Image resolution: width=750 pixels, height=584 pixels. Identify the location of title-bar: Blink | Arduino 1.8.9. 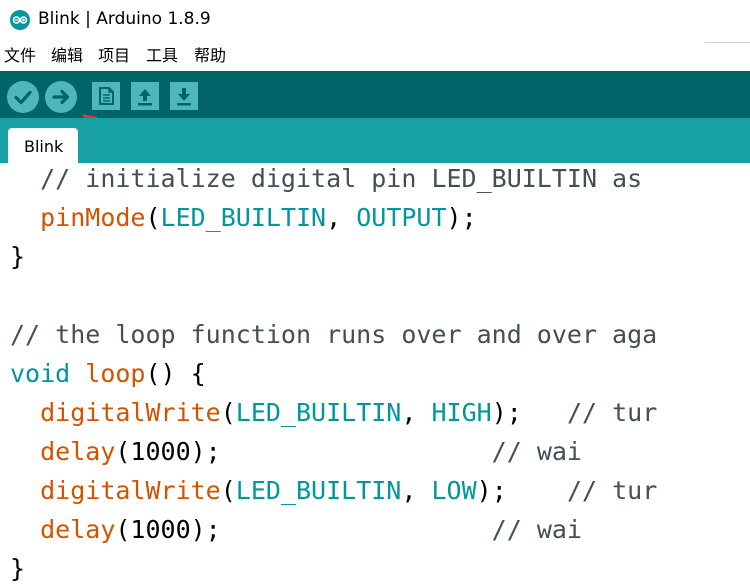
(375, 20).